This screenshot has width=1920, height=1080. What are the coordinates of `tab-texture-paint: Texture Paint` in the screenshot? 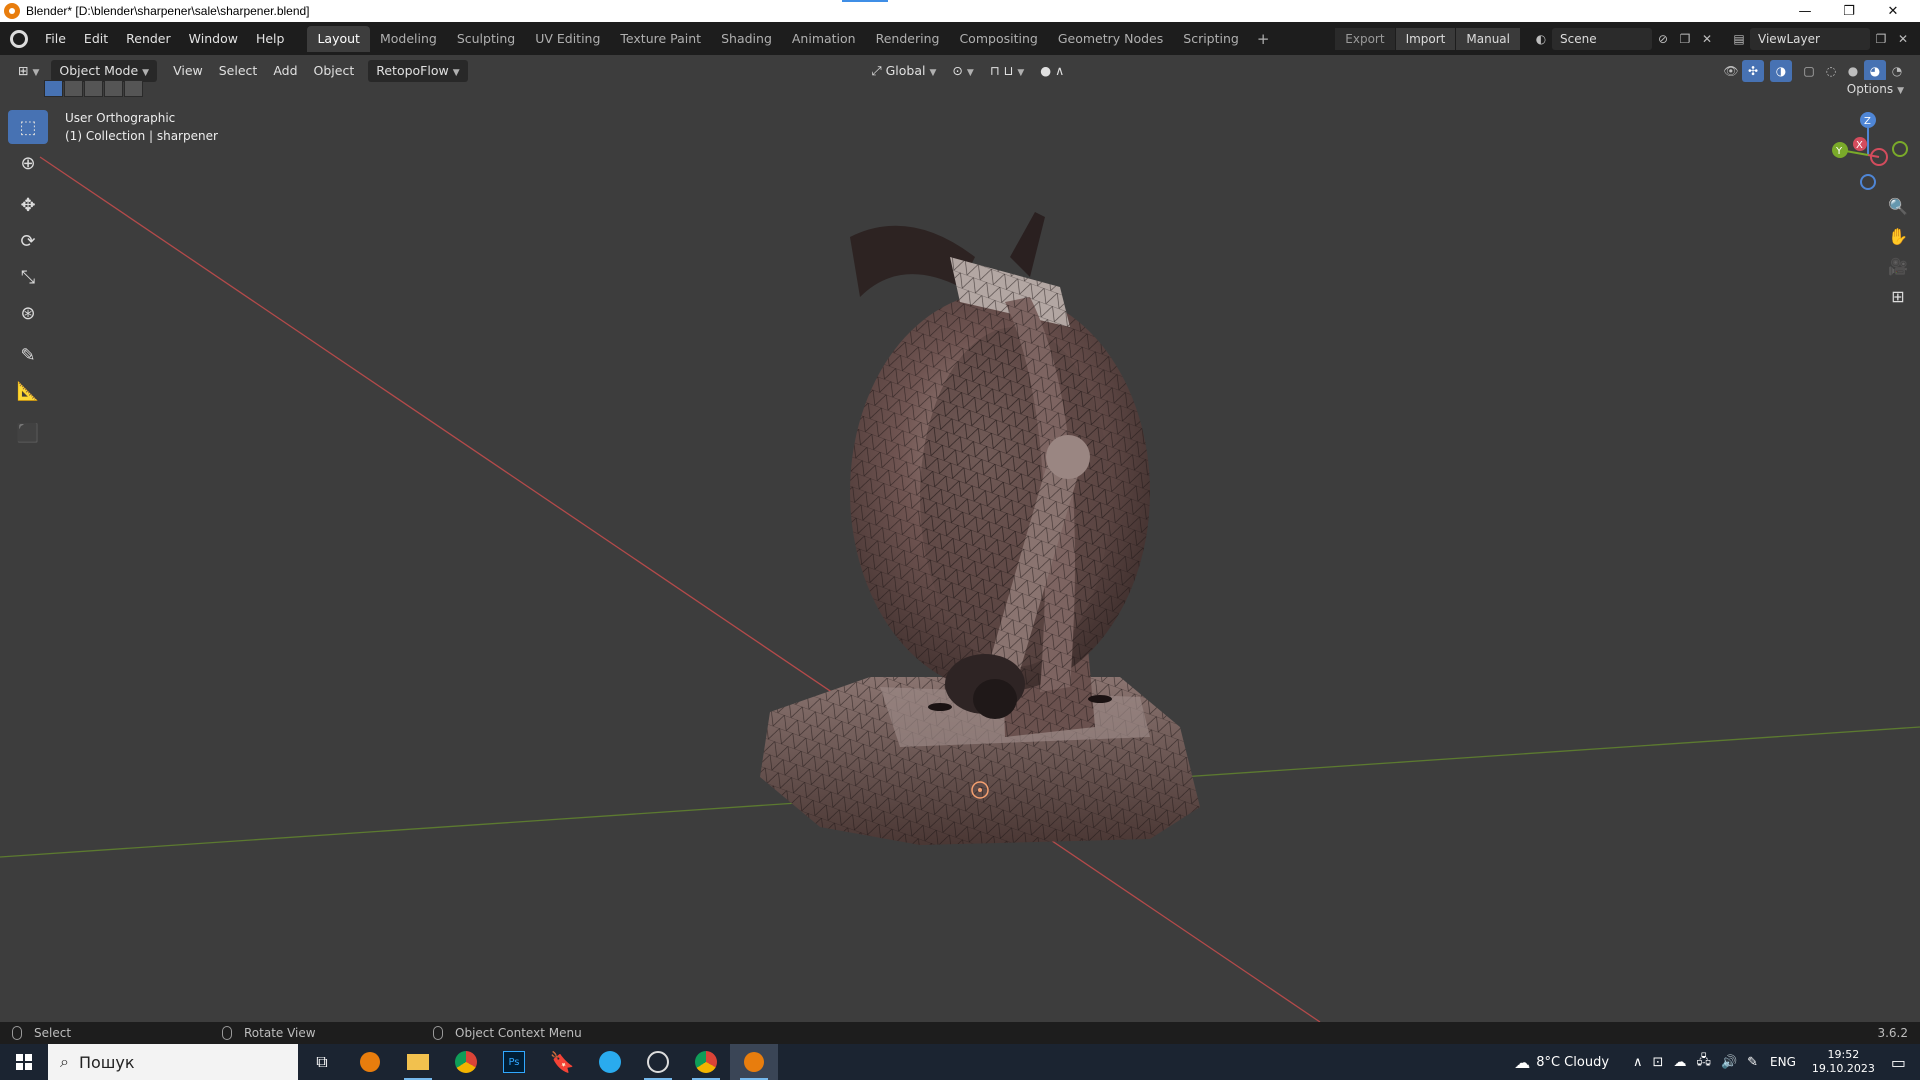 It's located at (660, 39).